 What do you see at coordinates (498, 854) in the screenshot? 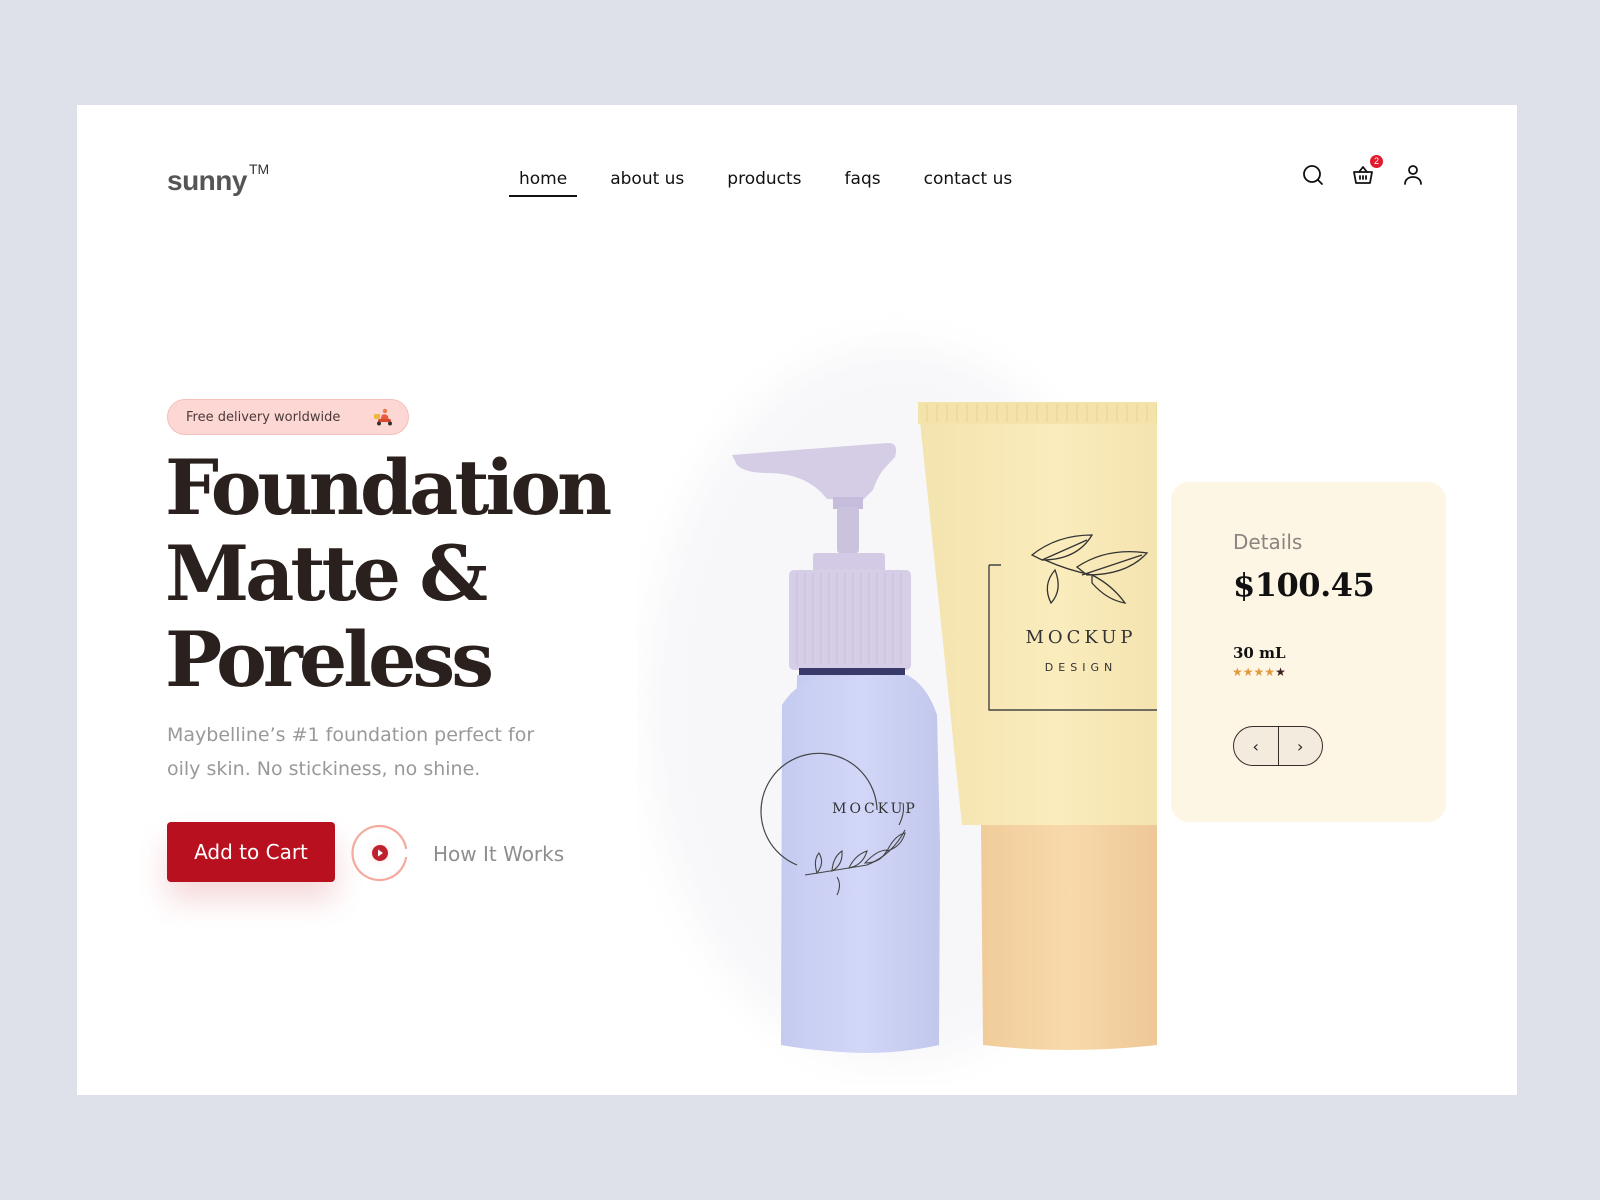
I see `how-it-works-link: How It Works` at bounding box center [498, 854].